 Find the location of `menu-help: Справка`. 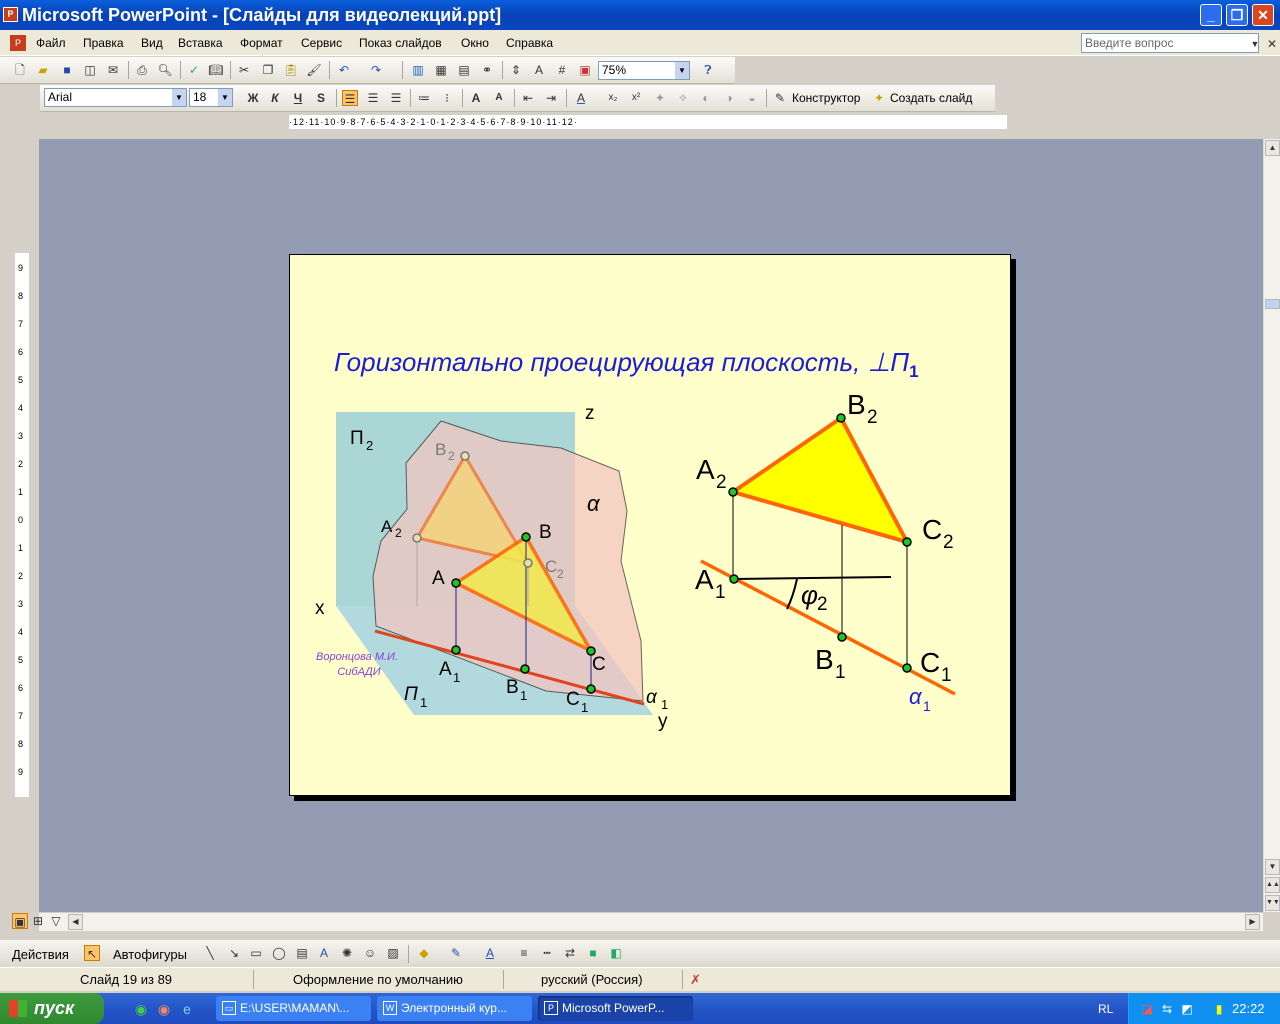

menu-help: Справка is located at coordinates (529, 43).